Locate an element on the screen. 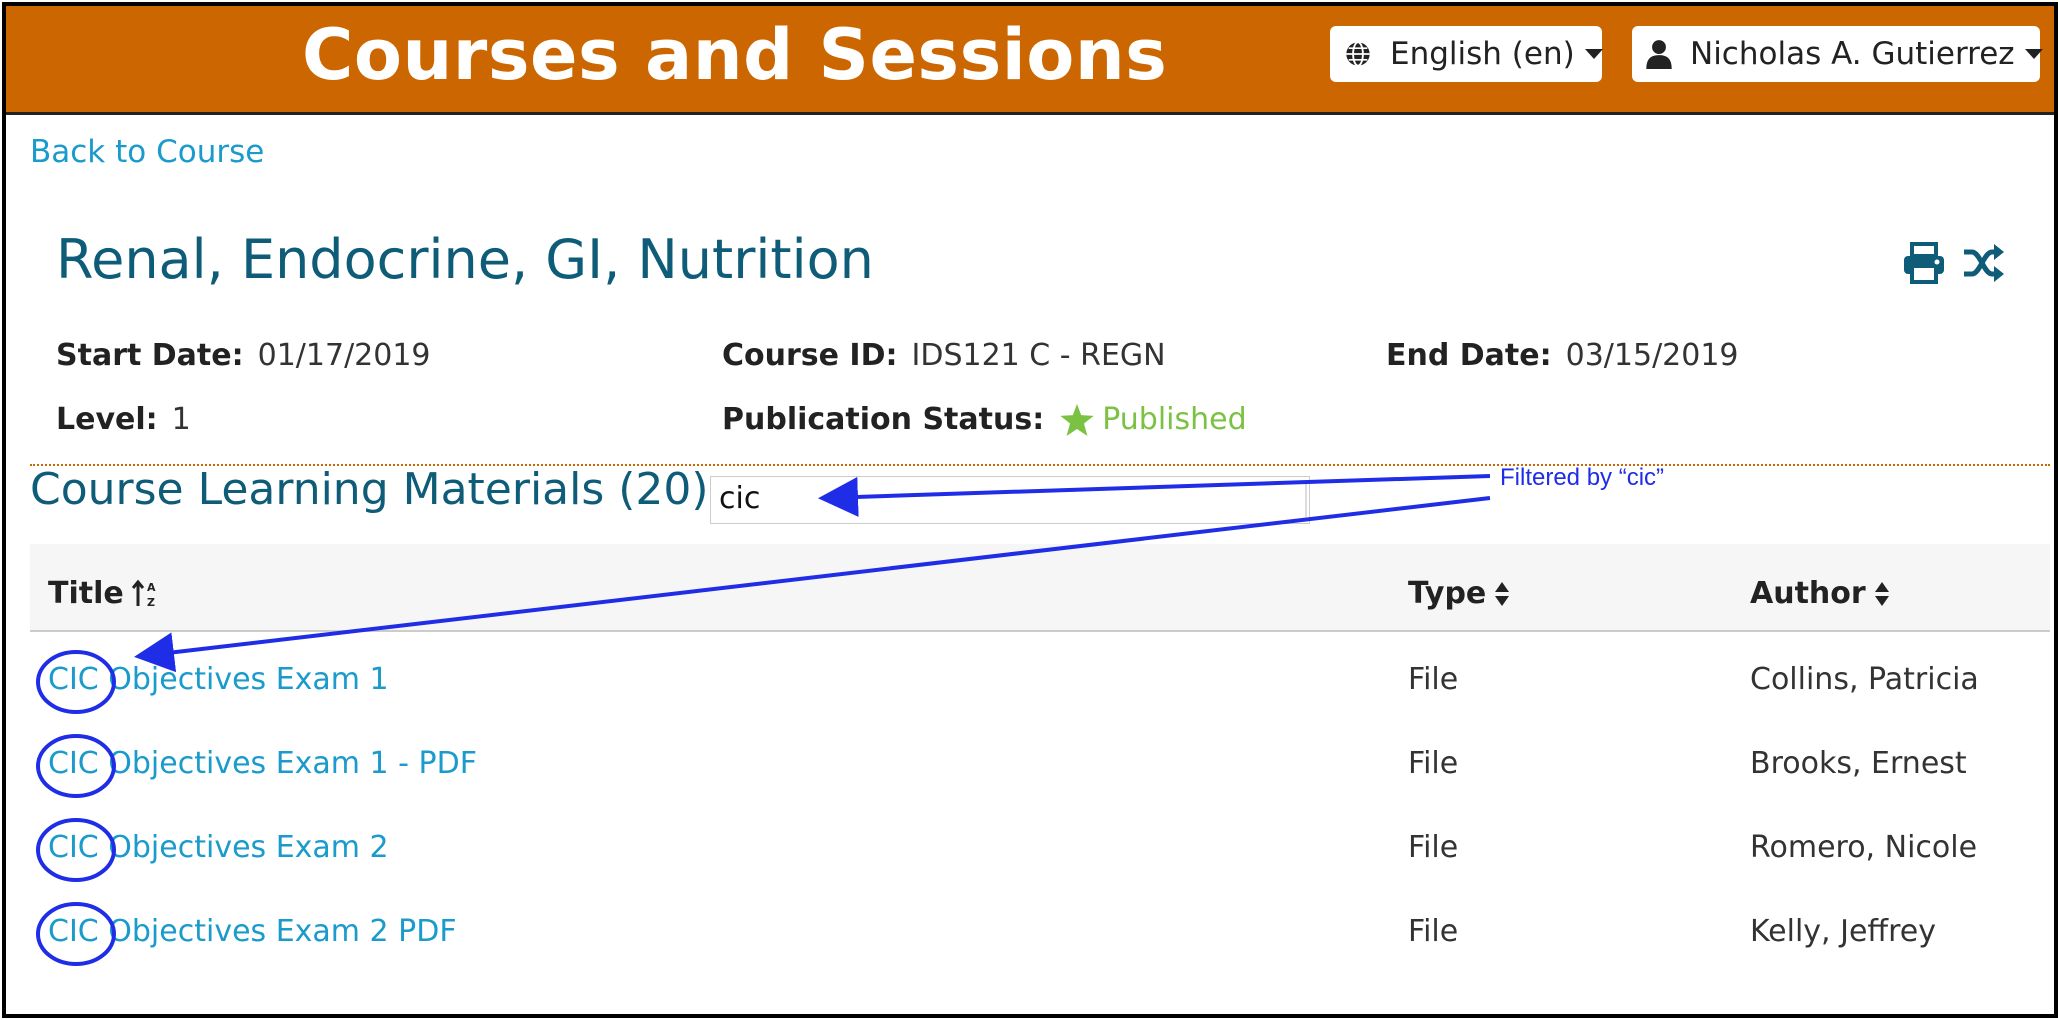 Image resolution: width=2058 pixels, height=1020 pixels. column-title-label: Title is located at coordinates (86, 593).